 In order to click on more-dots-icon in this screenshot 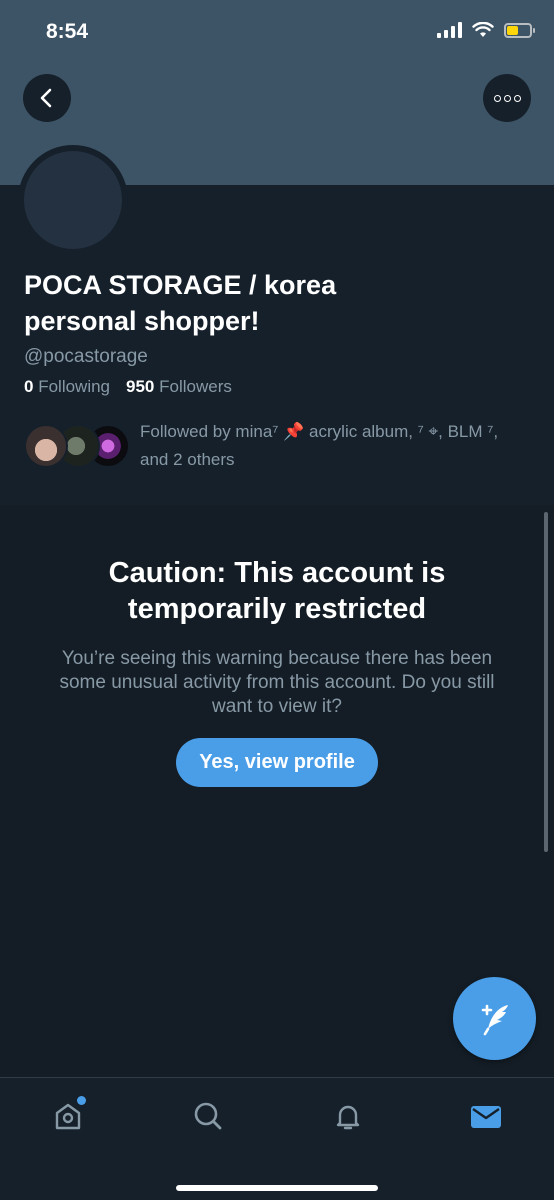, I will do `click(507, 98)`.